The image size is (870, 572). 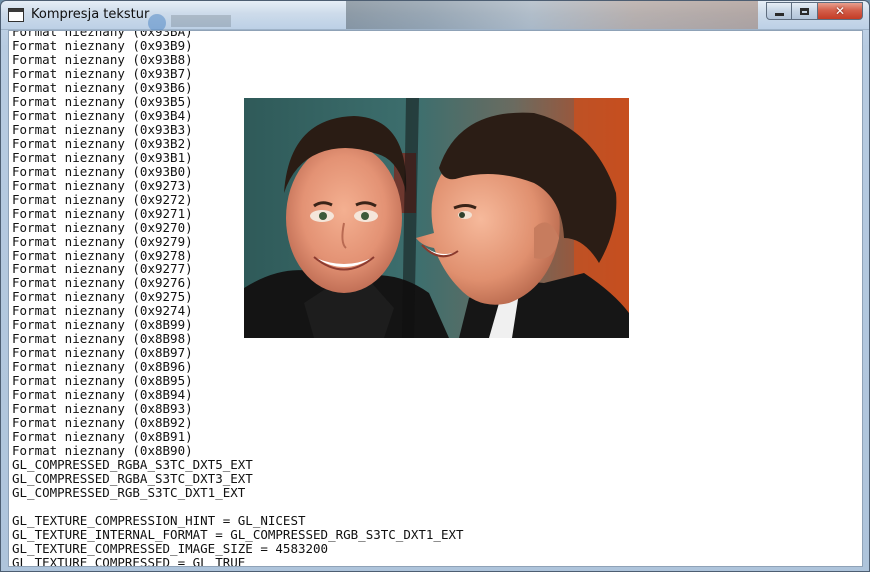 What do you see at coordinates (132, 478) in the screenshot?
I see `console-line: GL_COMPRESSED_RGBA_S3TC_DXT3_EXT` at bounding box center [132, 478].